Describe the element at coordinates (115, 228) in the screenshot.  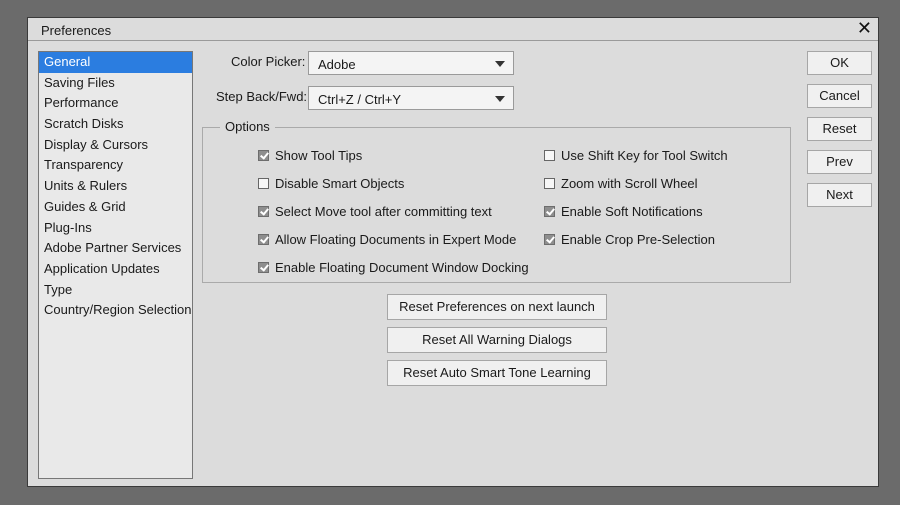
I see `sidebar-item-plug-ins: Plug-Ins` at that location.